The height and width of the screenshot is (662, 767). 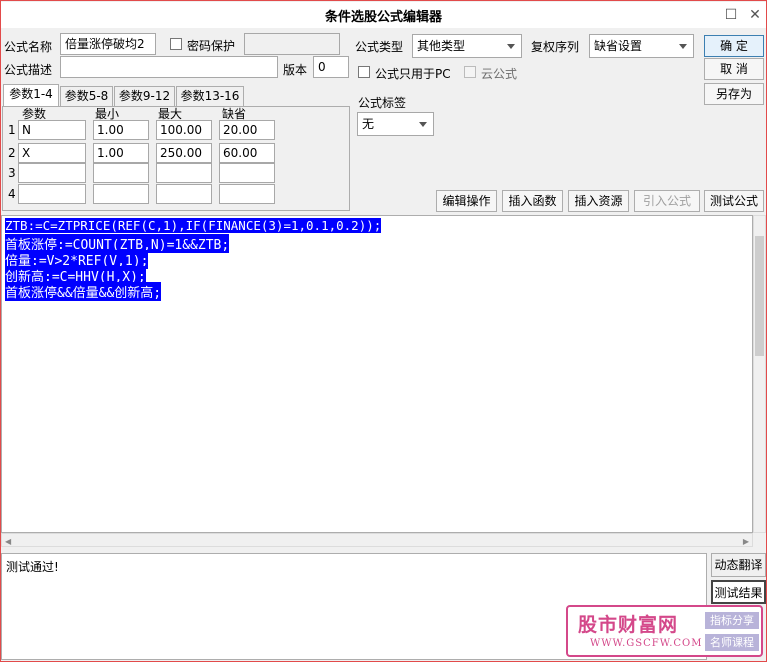 What do you see at coordinates (8, 541) in the screenshot?
I see `scroll-left-icon: ◀` at bounding box center [8, 541].